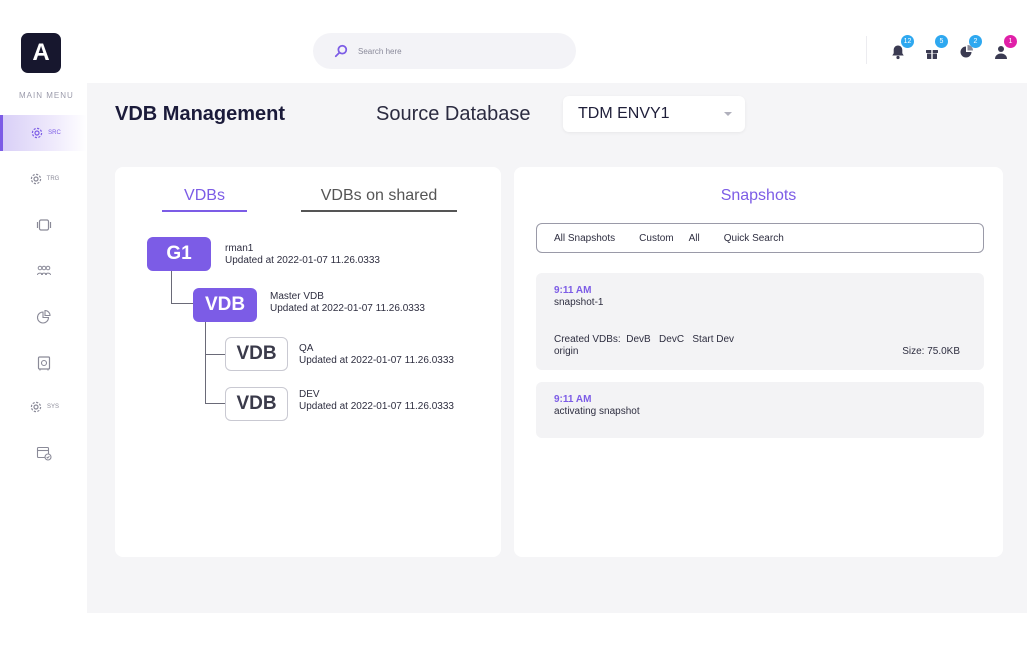 The height and width of the screenshot is (660, 1027). What do you see at coordinates (758, 195) in the screenshot?
I see `snapshots-title: Snapshots` at bounding box center [758, 195].